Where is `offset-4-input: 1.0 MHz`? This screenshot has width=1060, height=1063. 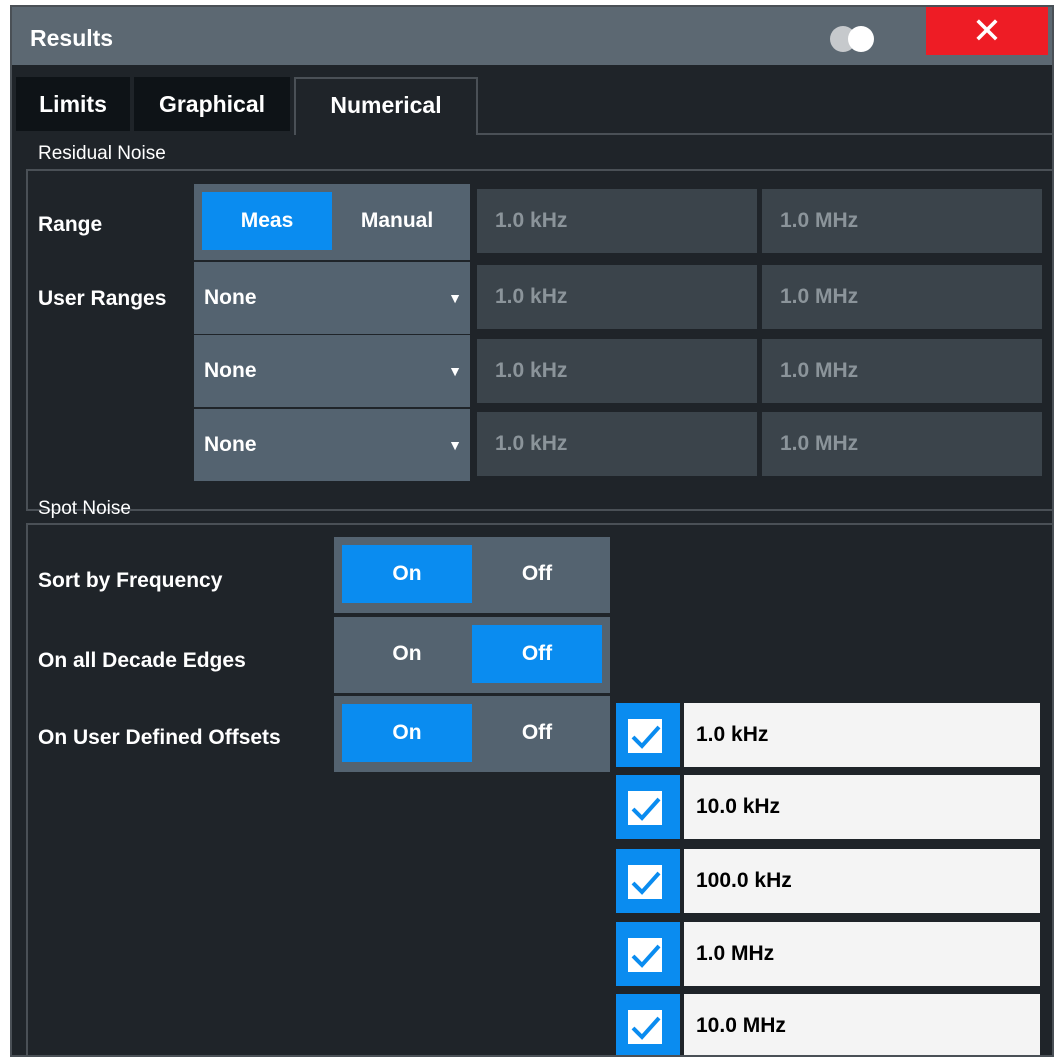 offset-4-input: 1.0 MHz is located at coordinates (862, 954).